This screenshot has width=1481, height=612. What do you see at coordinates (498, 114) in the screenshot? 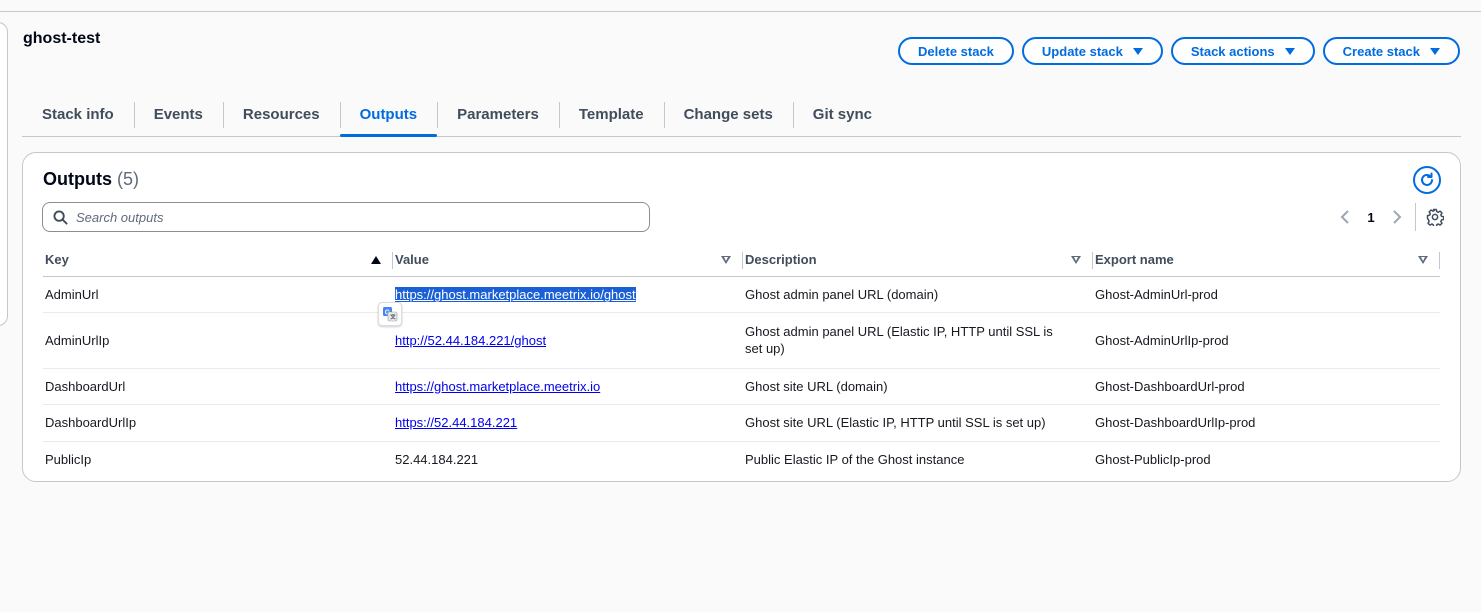
I see `tab-parameters: Parameters` at bounding box center [498, 114].